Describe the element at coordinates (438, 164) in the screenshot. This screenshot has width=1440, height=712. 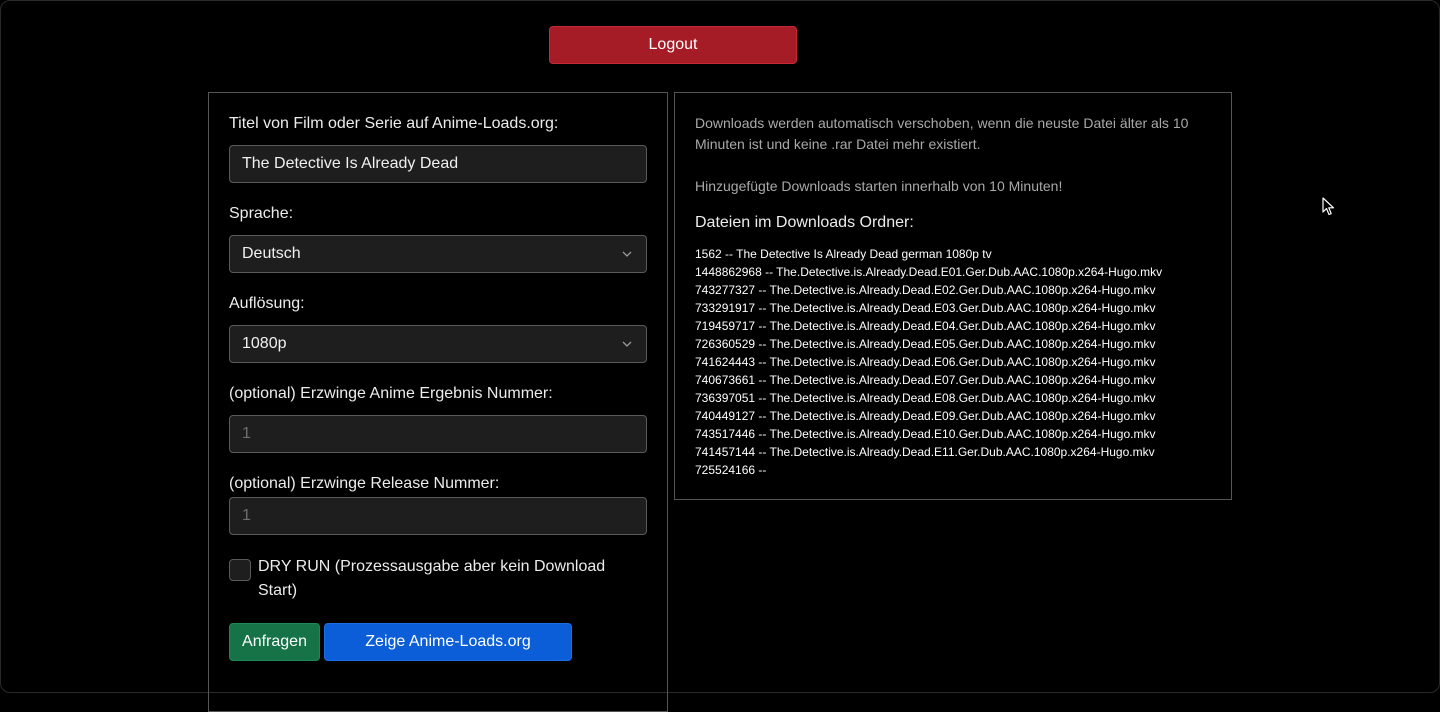
I see `title-input: The Detective Is Already Dead` at that location.